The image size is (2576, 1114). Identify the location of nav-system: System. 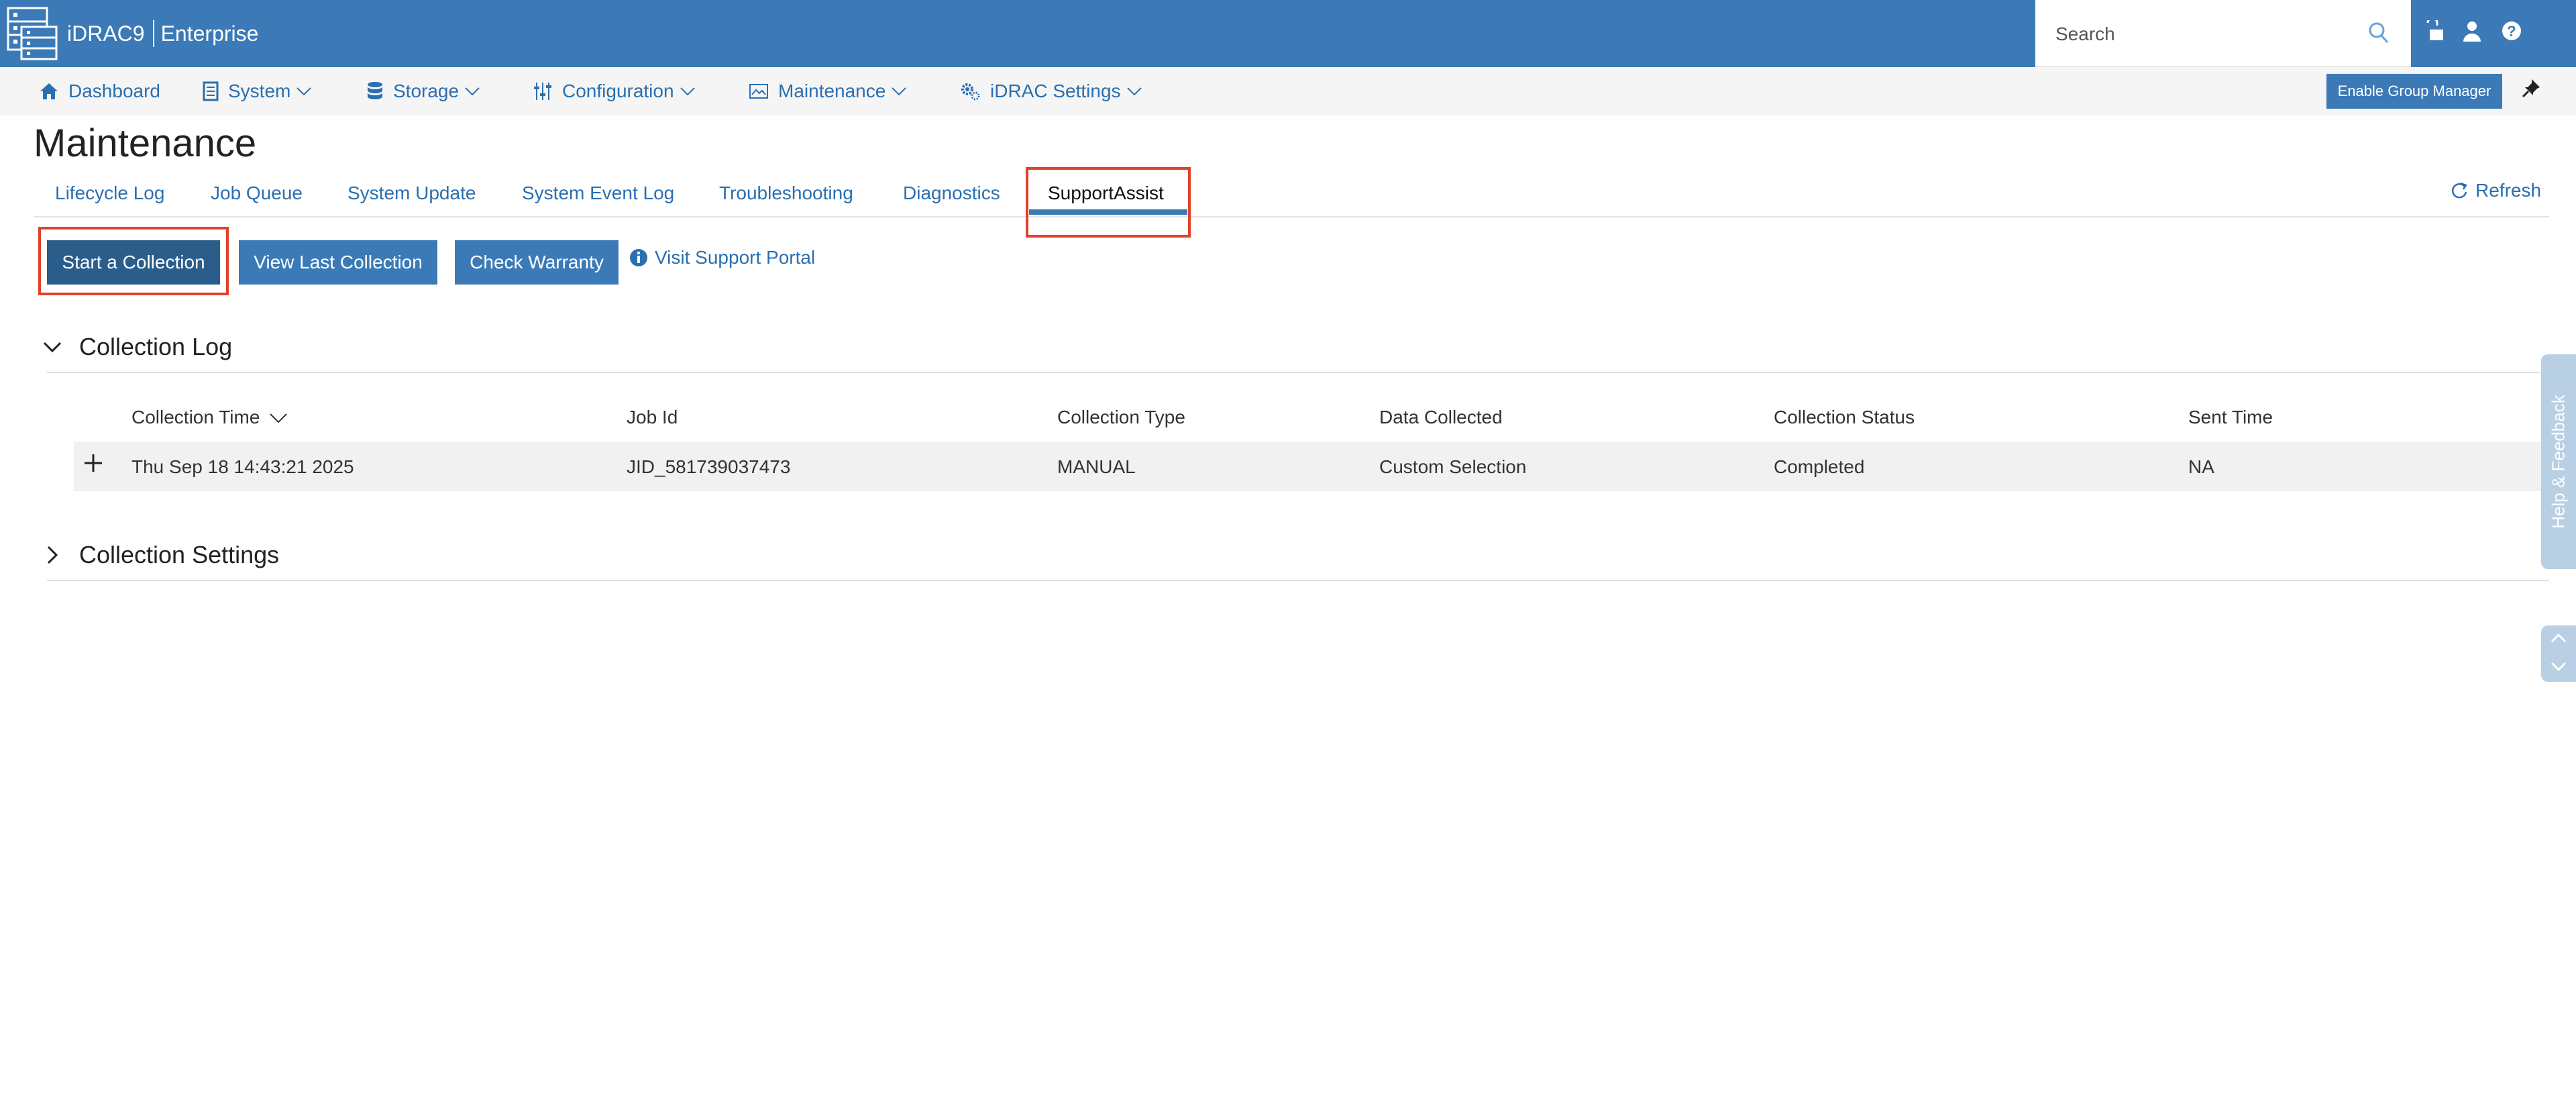
(257, 91).